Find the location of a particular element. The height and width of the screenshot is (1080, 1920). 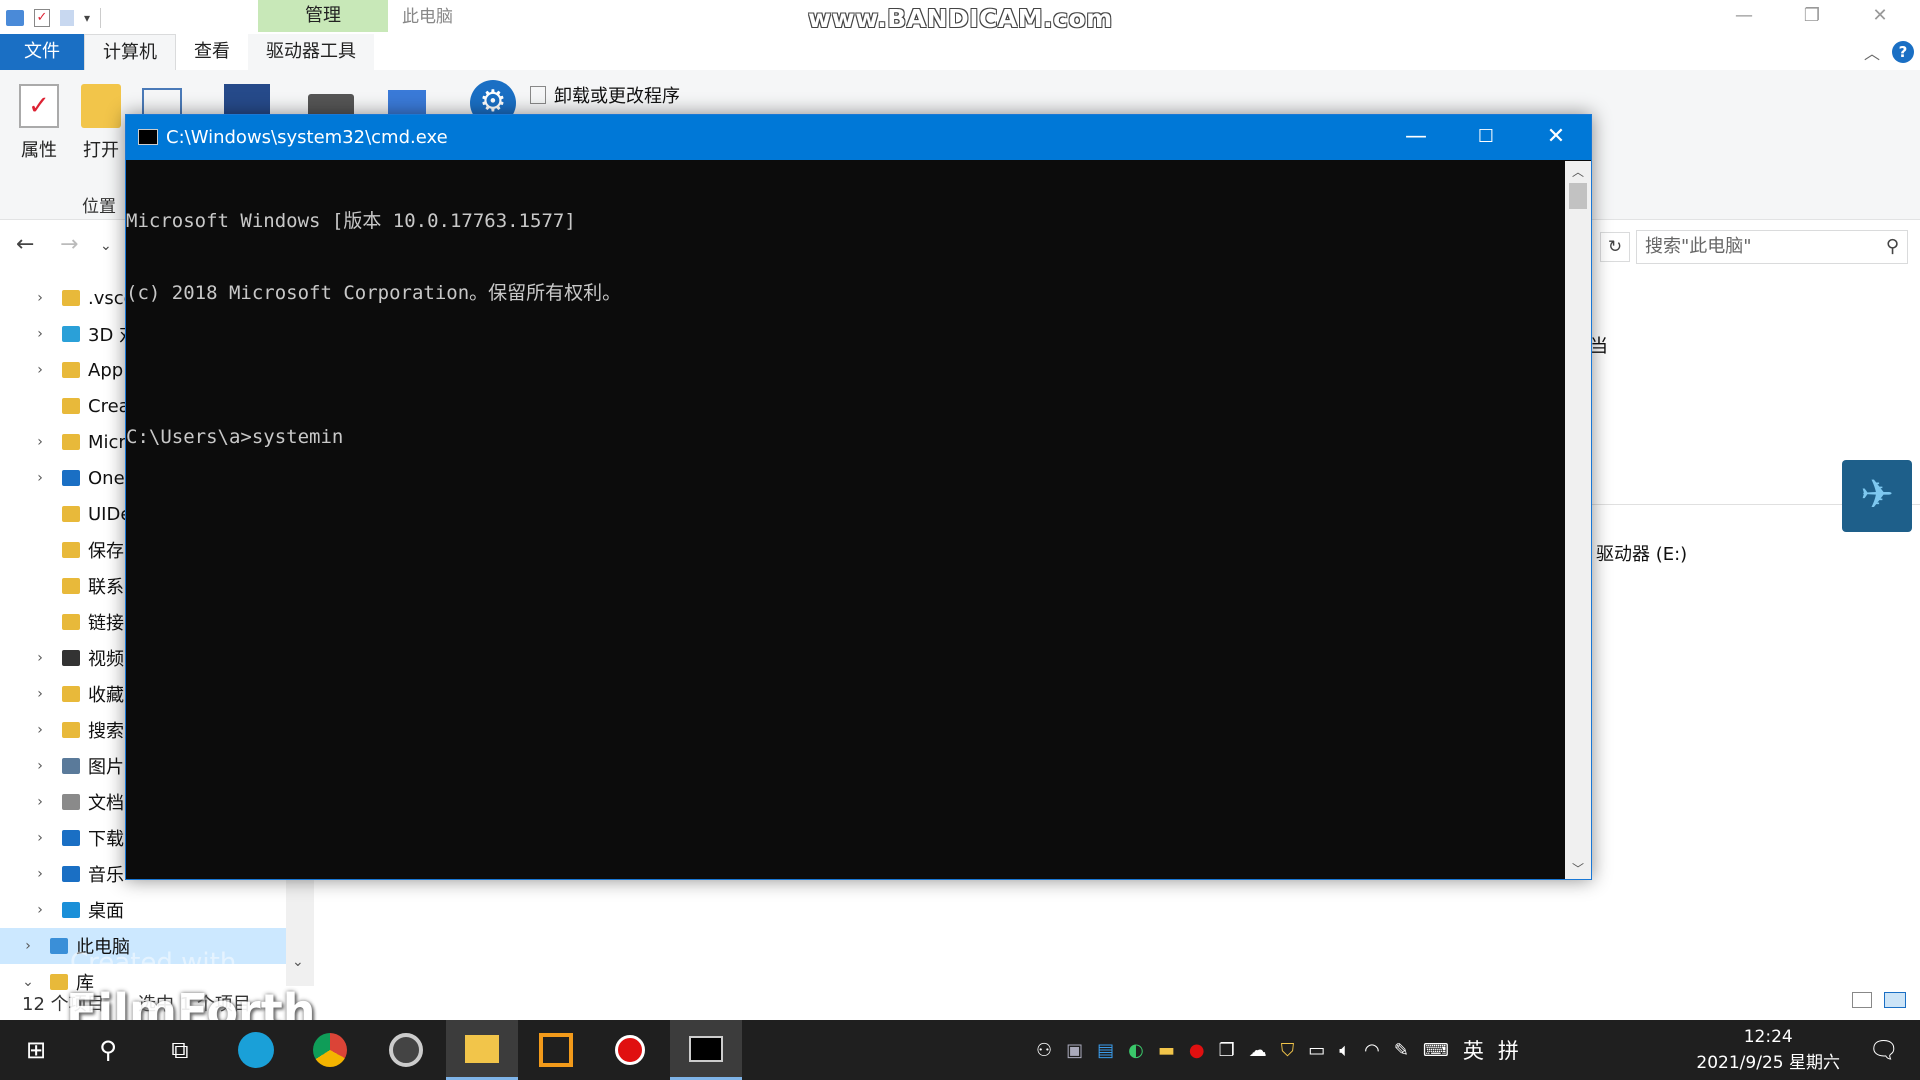

cmd-title-bar: C:\Windows\system32\cmd.exe — ☐ ✕ is located at coordinates (858, 137).